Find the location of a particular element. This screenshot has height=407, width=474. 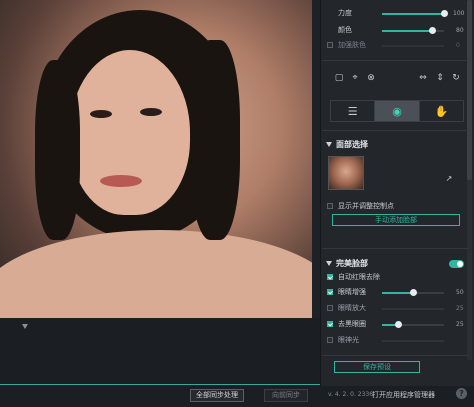

color-row: 颜色 is located at coordinates (339, 30).